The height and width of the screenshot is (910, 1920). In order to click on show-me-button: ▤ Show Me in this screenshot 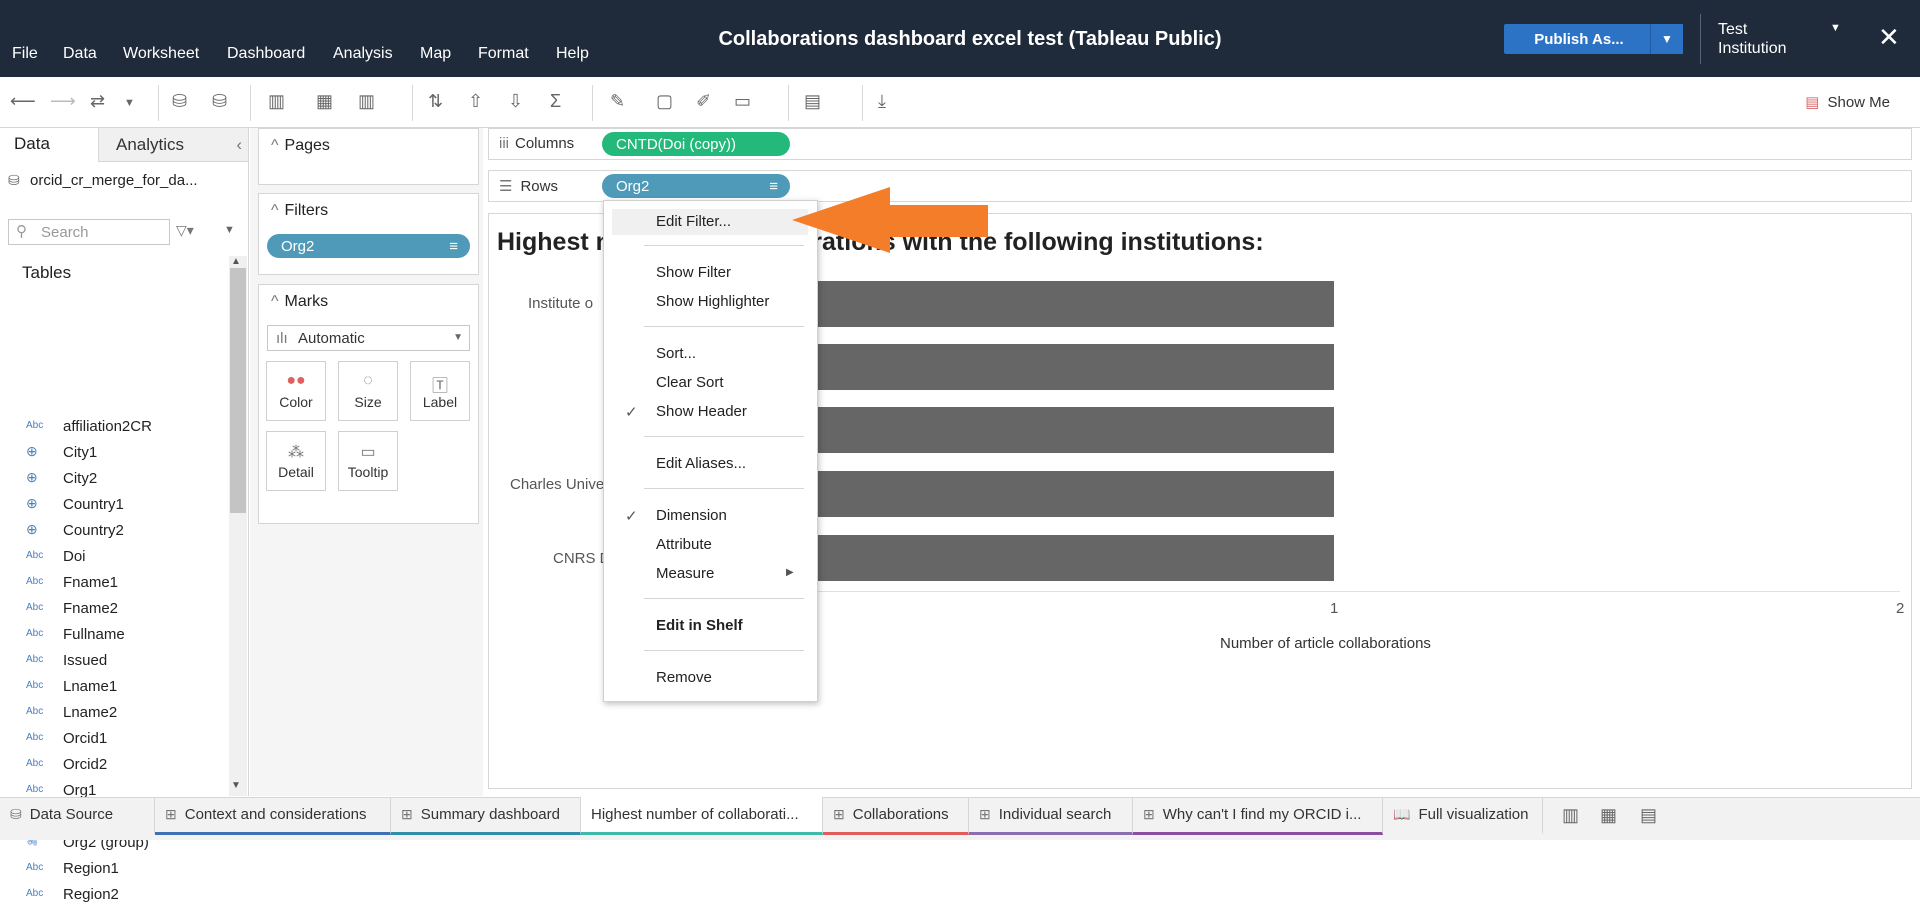, I will do `click(1847, 102)`.